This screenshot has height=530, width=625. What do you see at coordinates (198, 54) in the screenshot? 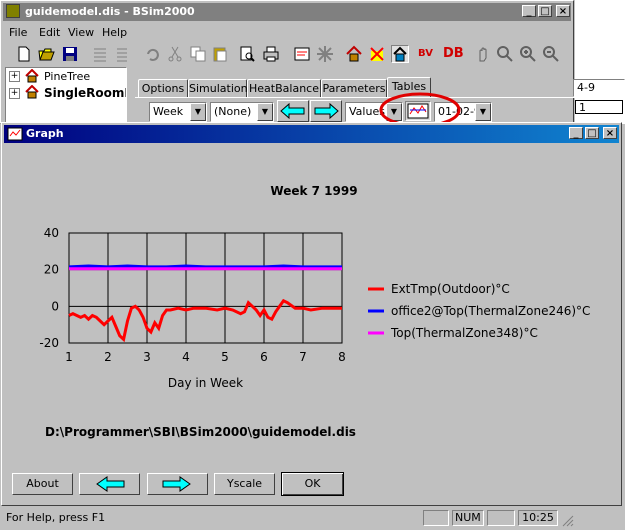
I see `copy-icon` at bounding box center [198, 54].